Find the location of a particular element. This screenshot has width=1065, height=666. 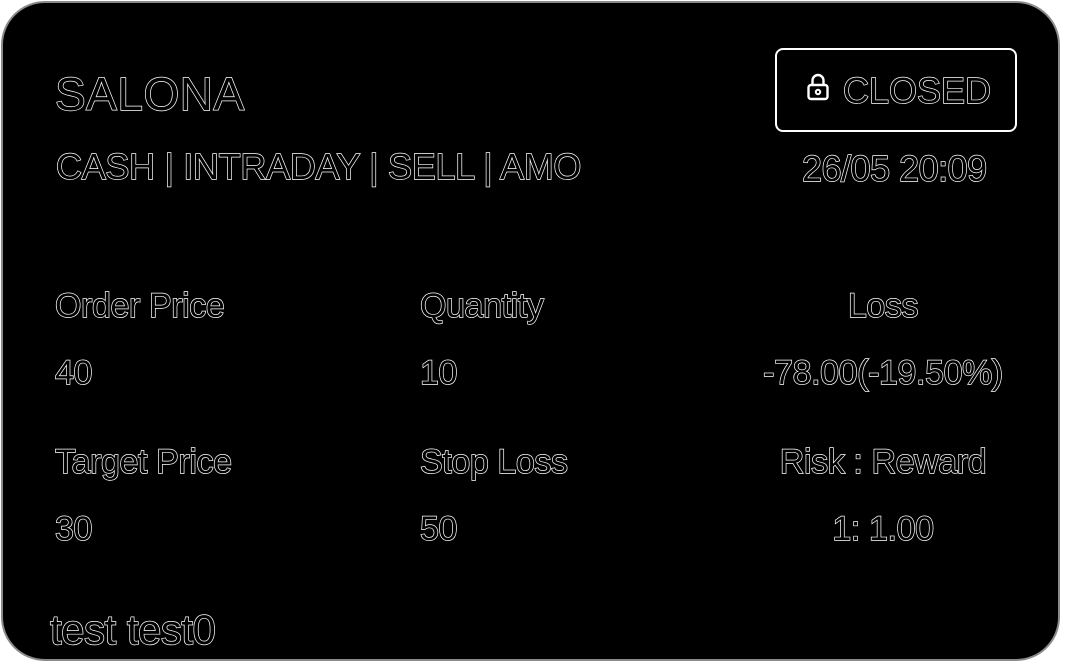

quantity-value: 10 is located at coordinates (438, 372).